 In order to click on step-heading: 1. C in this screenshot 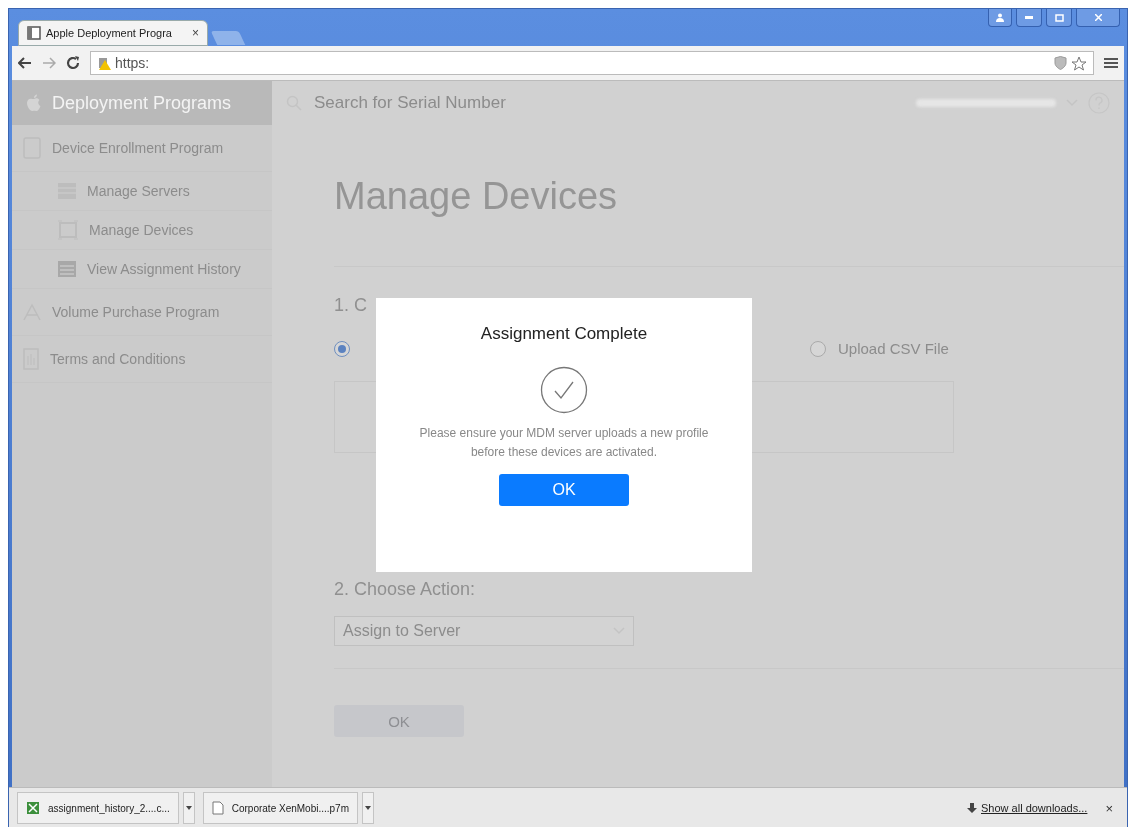, I will do `click(351, 305)`.